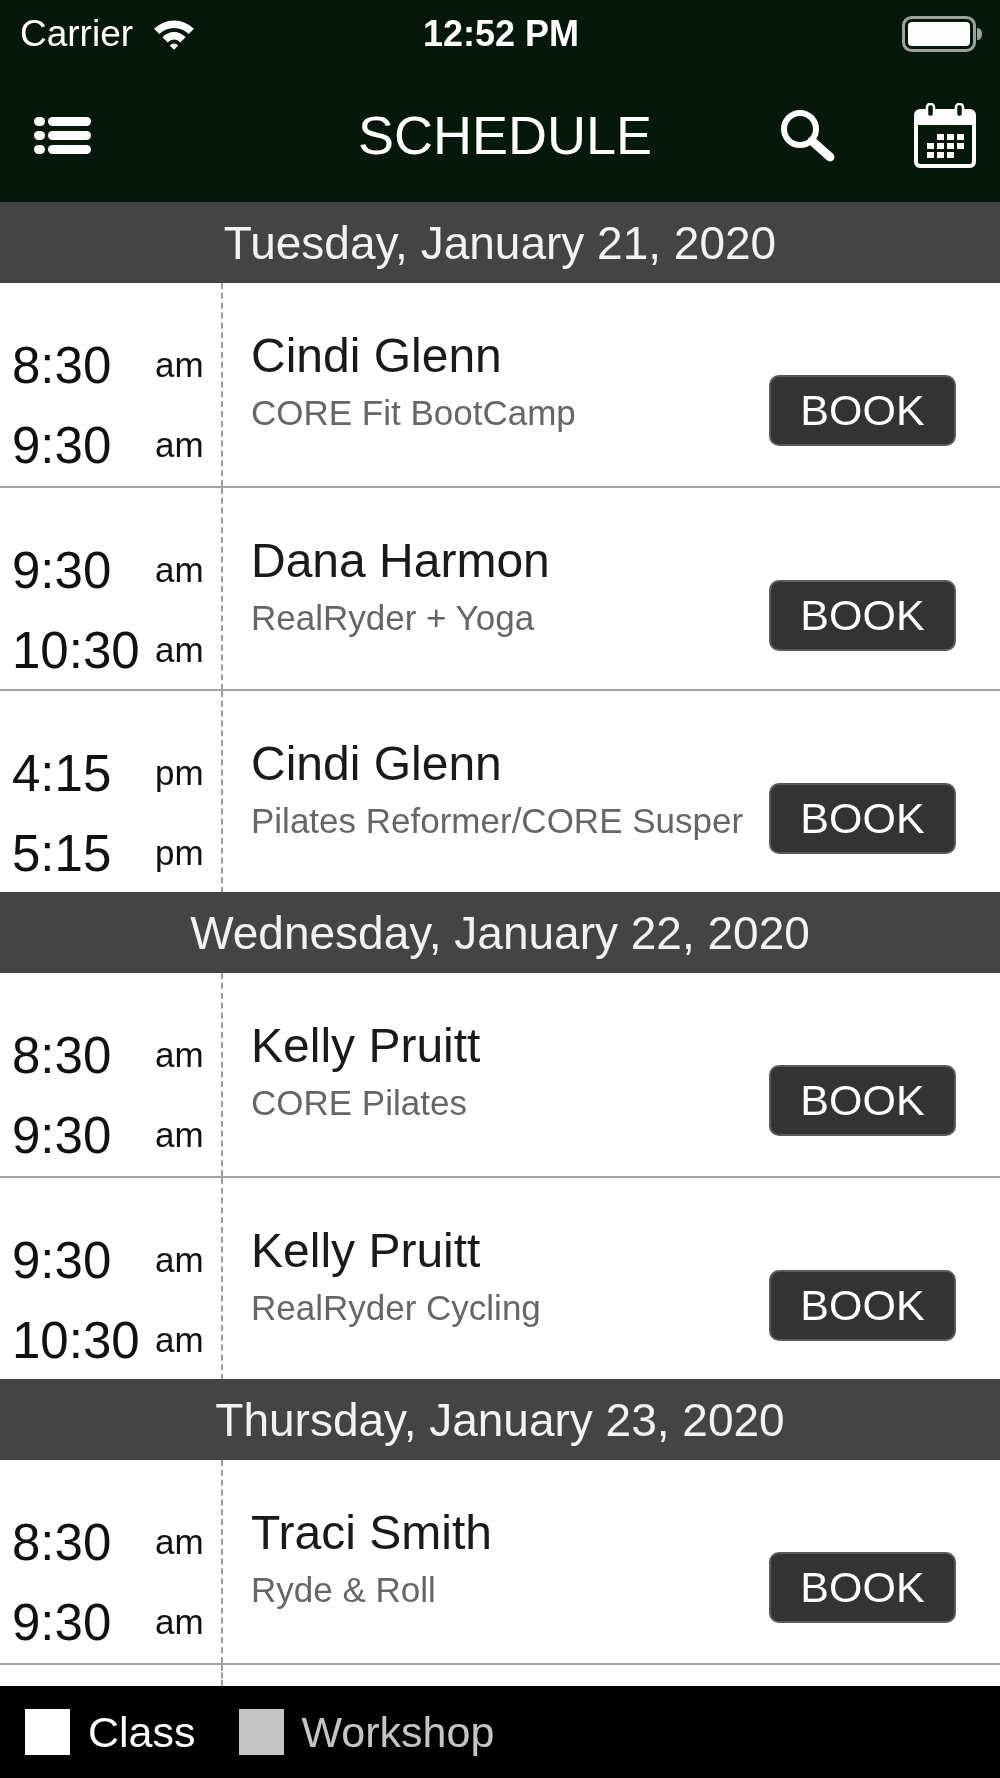  Describe the element at coordinates (942, 34) in the screenshot. I see `battery-icon` at that location.